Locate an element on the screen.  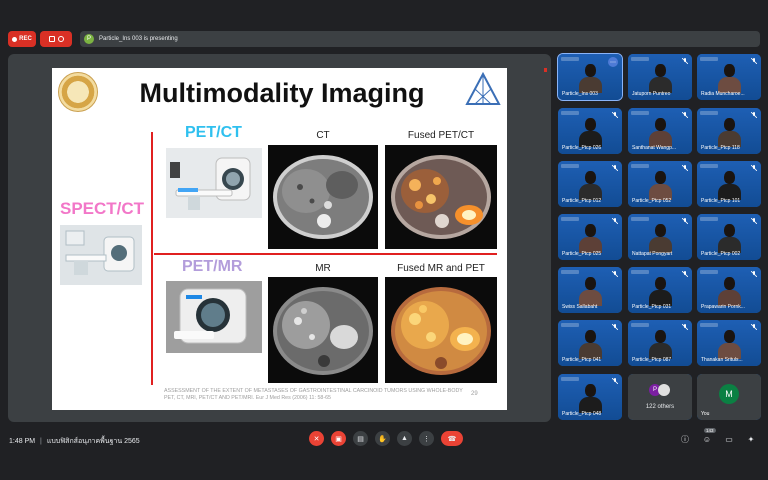
more-options-button: ⋮ is located at coordinates (426, 438).